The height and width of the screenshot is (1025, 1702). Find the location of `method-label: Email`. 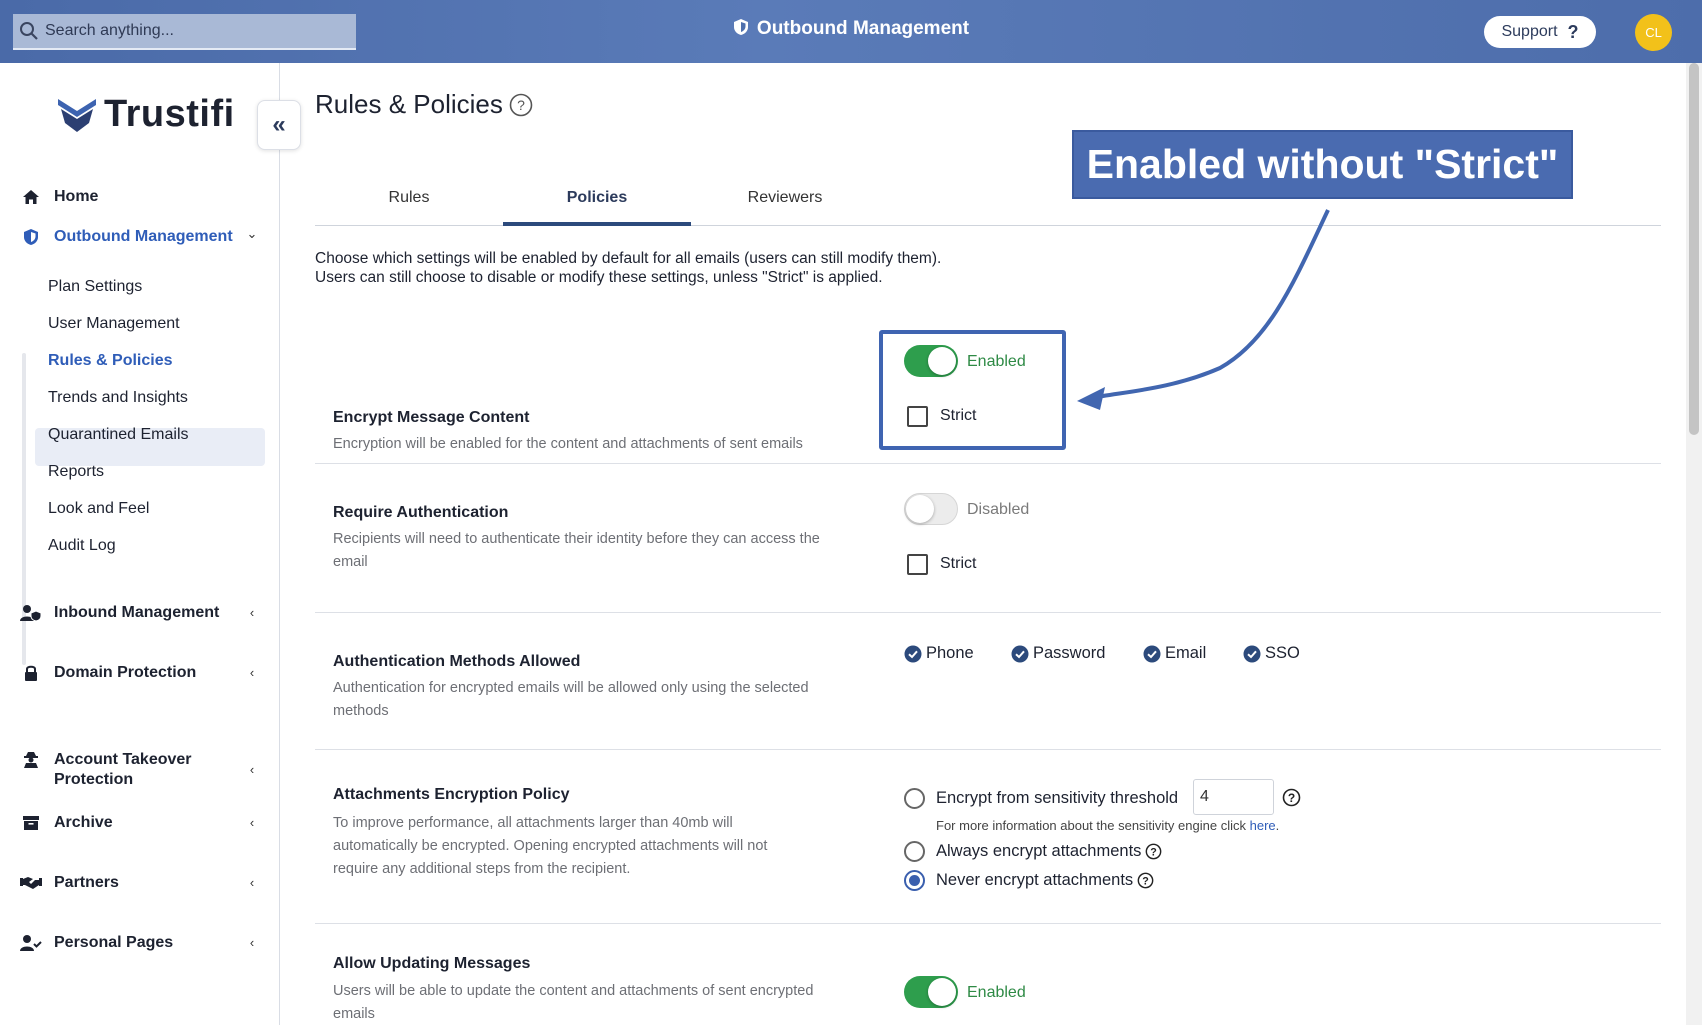

method-label: Email is located at coordinates (1186, 653).